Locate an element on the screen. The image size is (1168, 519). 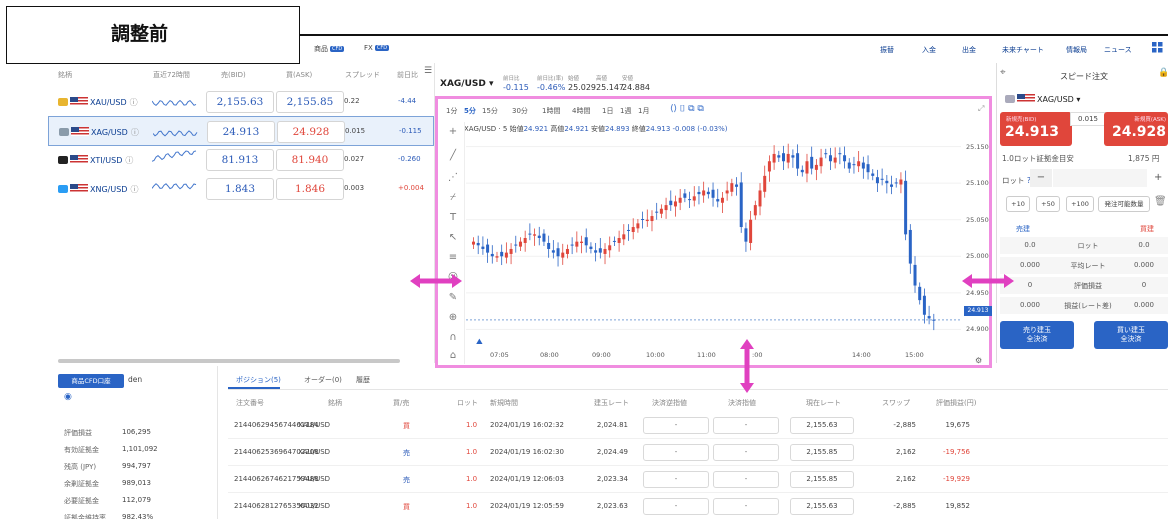
timeframe-2: 15分 is located at coordinates (490, 111).